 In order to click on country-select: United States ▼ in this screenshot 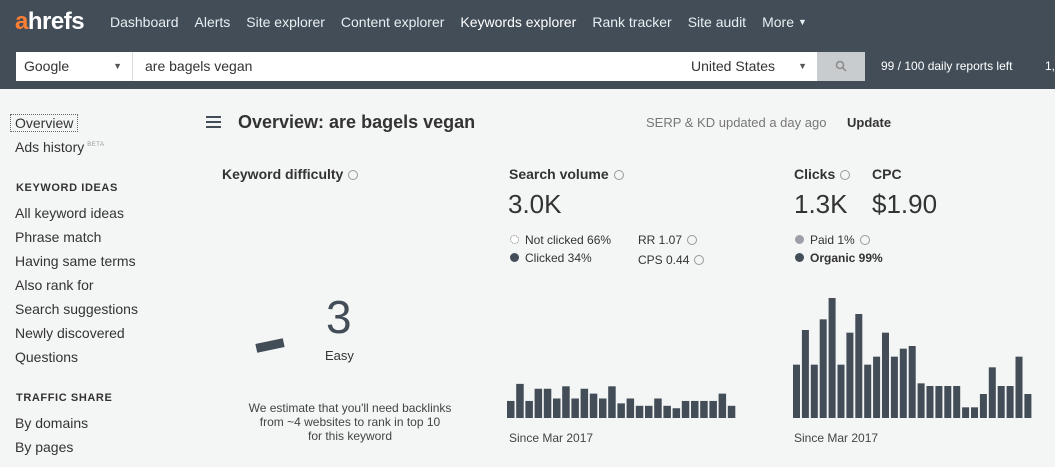, I will do `click(750, 66)`.